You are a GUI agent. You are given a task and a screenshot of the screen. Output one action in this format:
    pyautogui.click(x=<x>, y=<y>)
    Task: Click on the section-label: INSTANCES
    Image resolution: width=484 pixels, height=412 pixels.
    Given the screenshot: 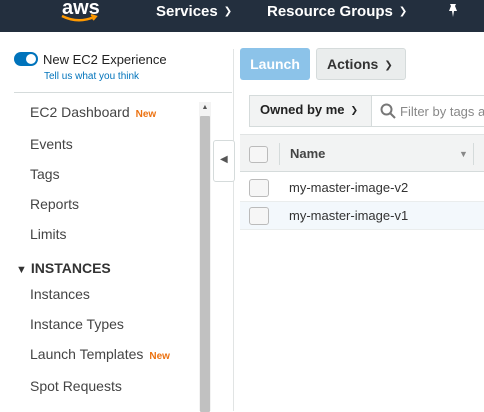 What is the action you would take?
    pyautogui.click(x=70, y=268)
    